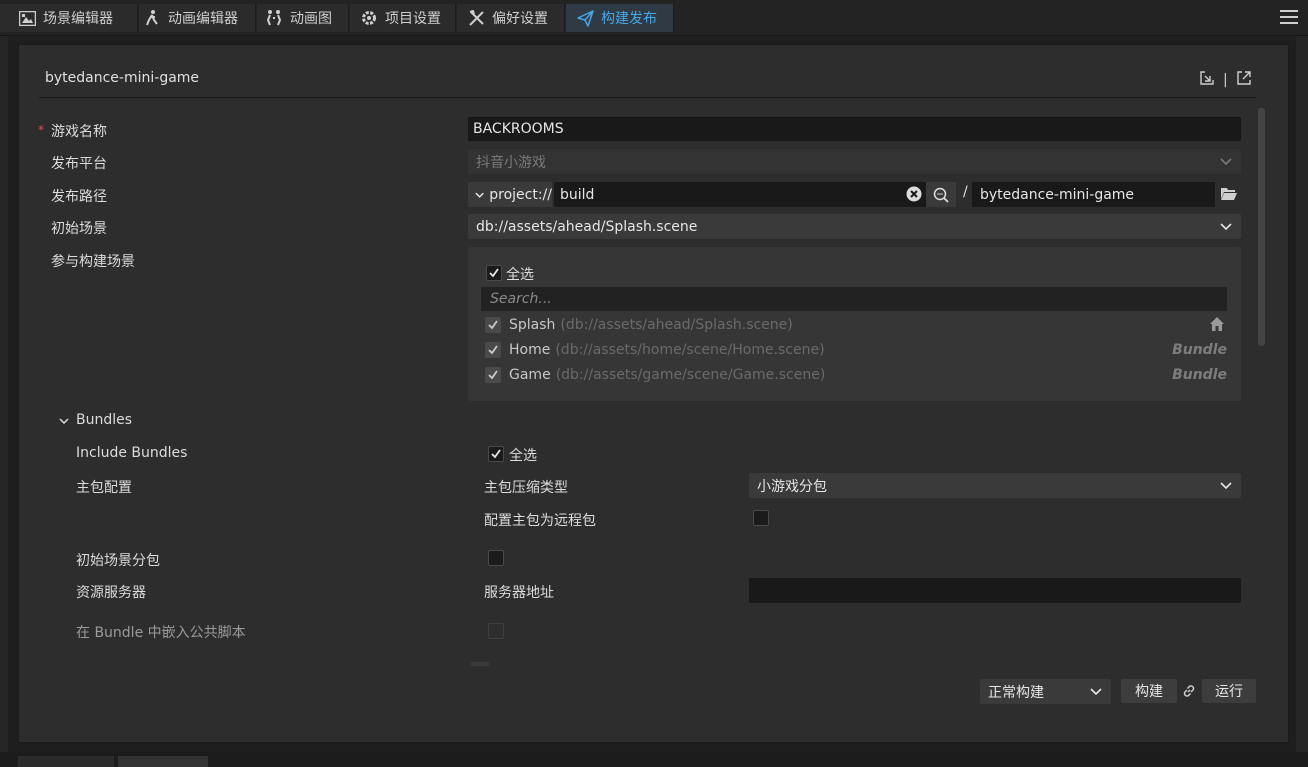  What do you see at coordinates (496, 558) in the screenshot?
I see `start-scene-subpackage-checkbox` at bounding box center [496, 558].